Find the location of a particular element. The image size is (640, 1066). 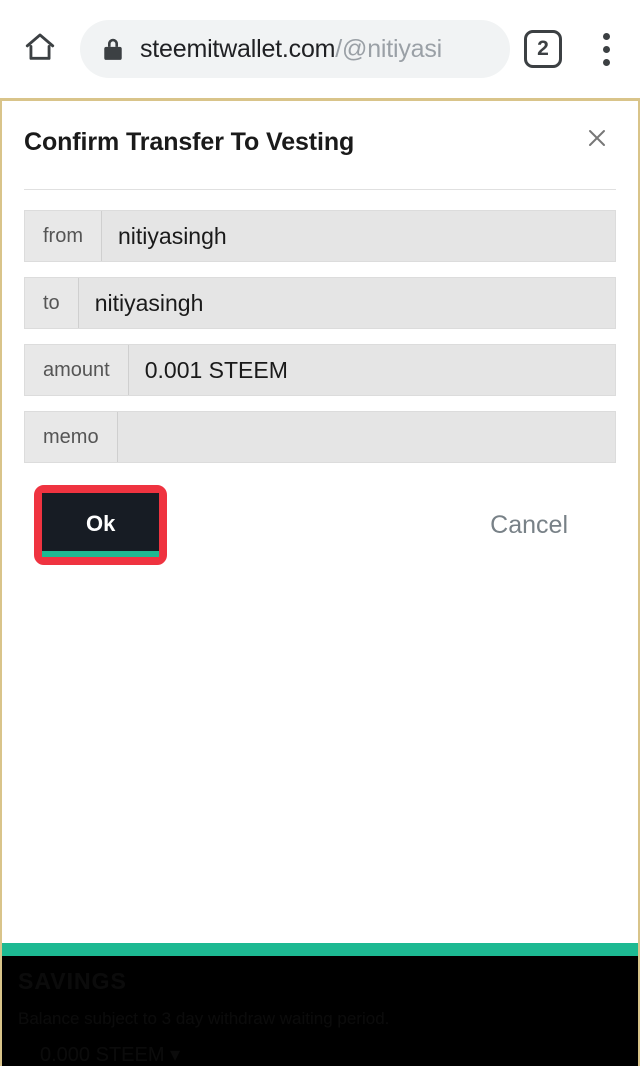

tab-counter-button: 2 is located at coordinates (543, 49).